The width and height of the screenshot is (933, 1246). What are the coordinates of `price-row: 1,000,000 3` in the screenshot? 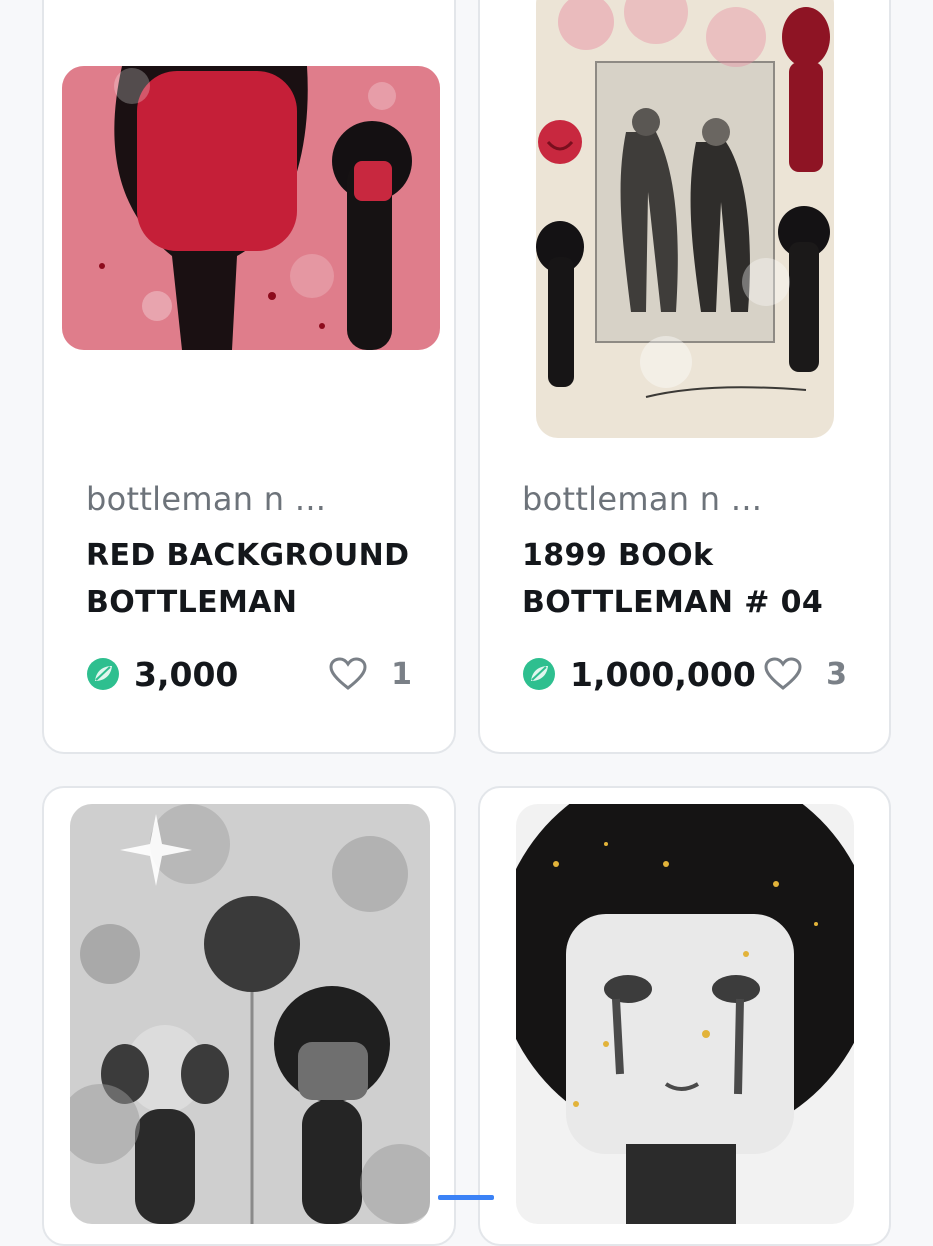 It's located at (684, 674).